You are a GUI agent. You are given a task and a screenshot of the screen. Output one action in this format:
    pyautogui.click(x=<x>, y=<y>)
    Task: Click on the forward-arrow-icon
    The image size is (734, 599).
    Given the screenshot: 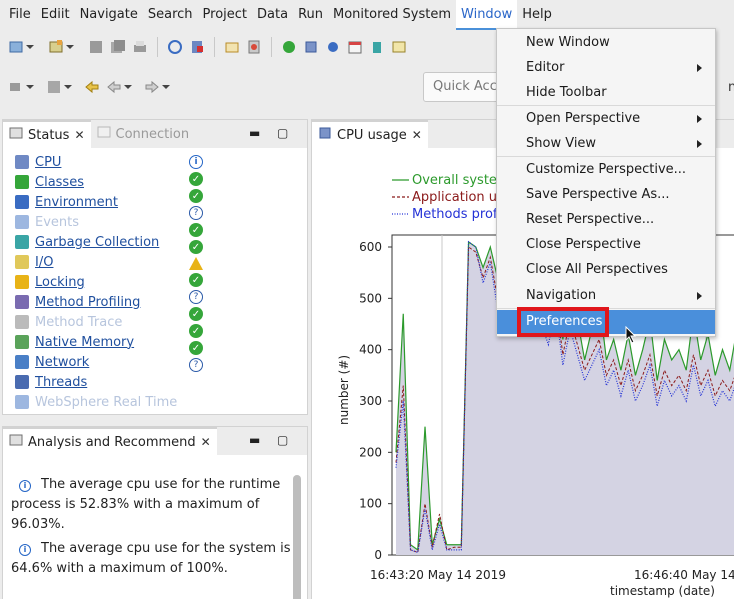 What is the action you would take?
    pyautogui.click(x=157, y=87)
    